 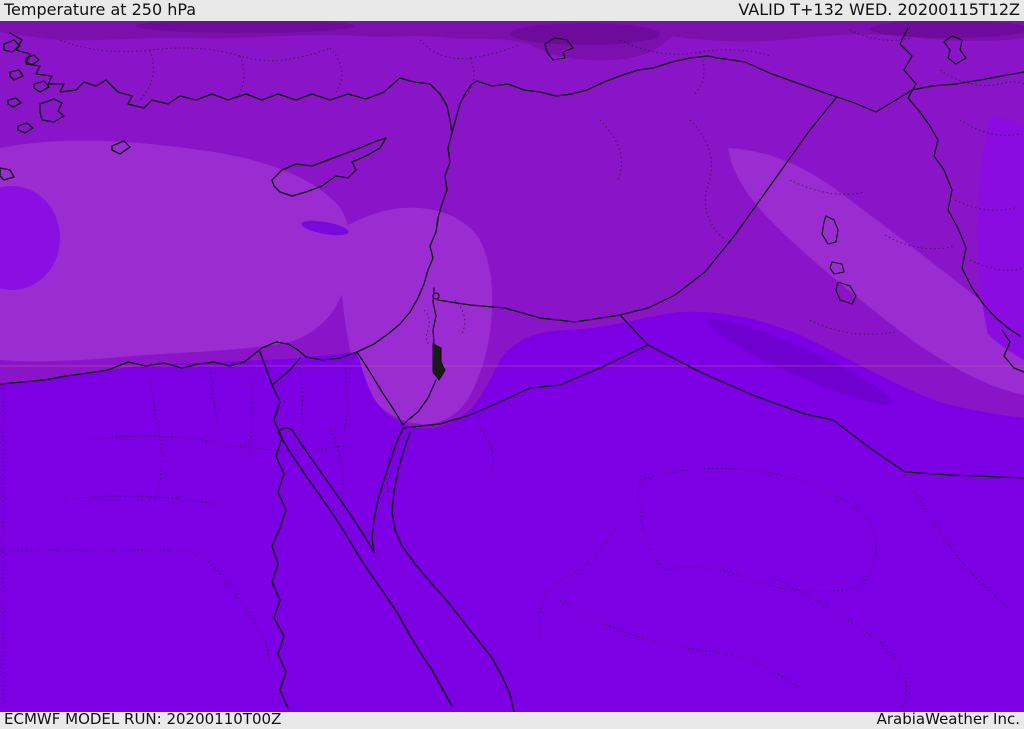 What do you see at coordinates (585, 34) in the screenshot?
I see `temp-field-top-dark-patch` at bounding box center [585, 34].